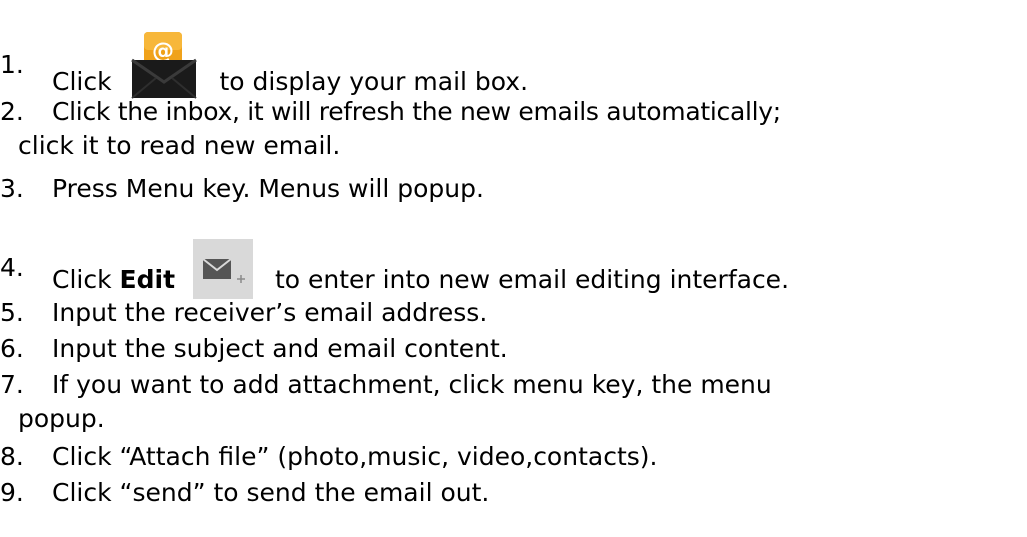  What do you see at coordinates (12, 312) in the screenshot?
I see `step-number: 5.` at bounding box center [12, 312].